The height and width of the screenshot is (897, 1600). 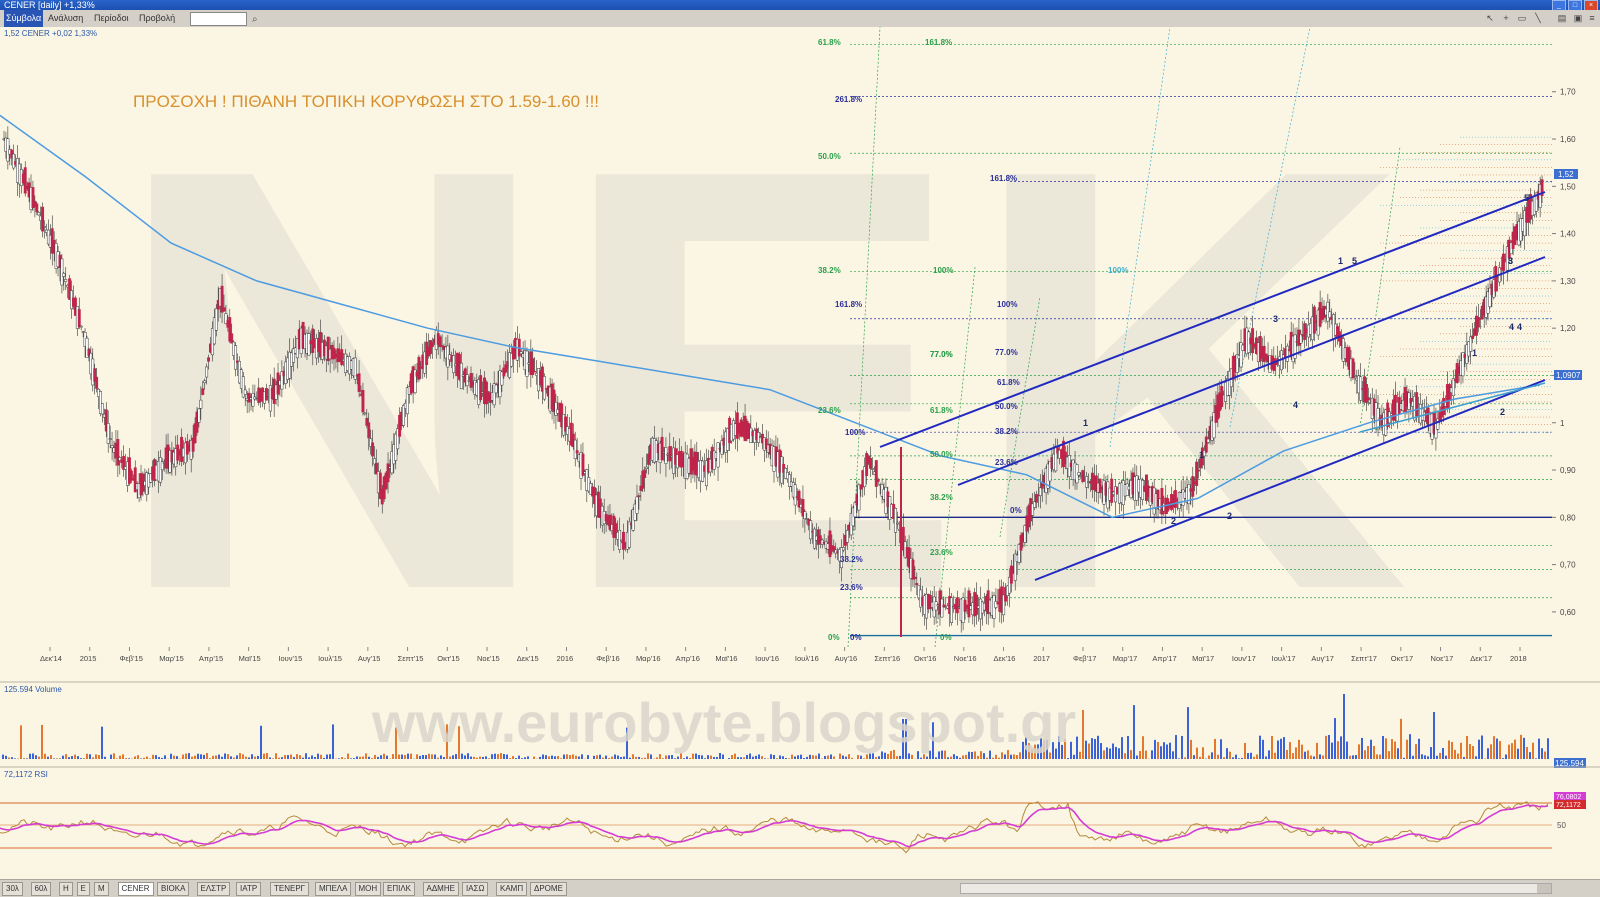 What do you see at coordinates (1490, 18) in the screenshot?
I see `cursor-icon: ↖` at bounding box center [1490, 18].